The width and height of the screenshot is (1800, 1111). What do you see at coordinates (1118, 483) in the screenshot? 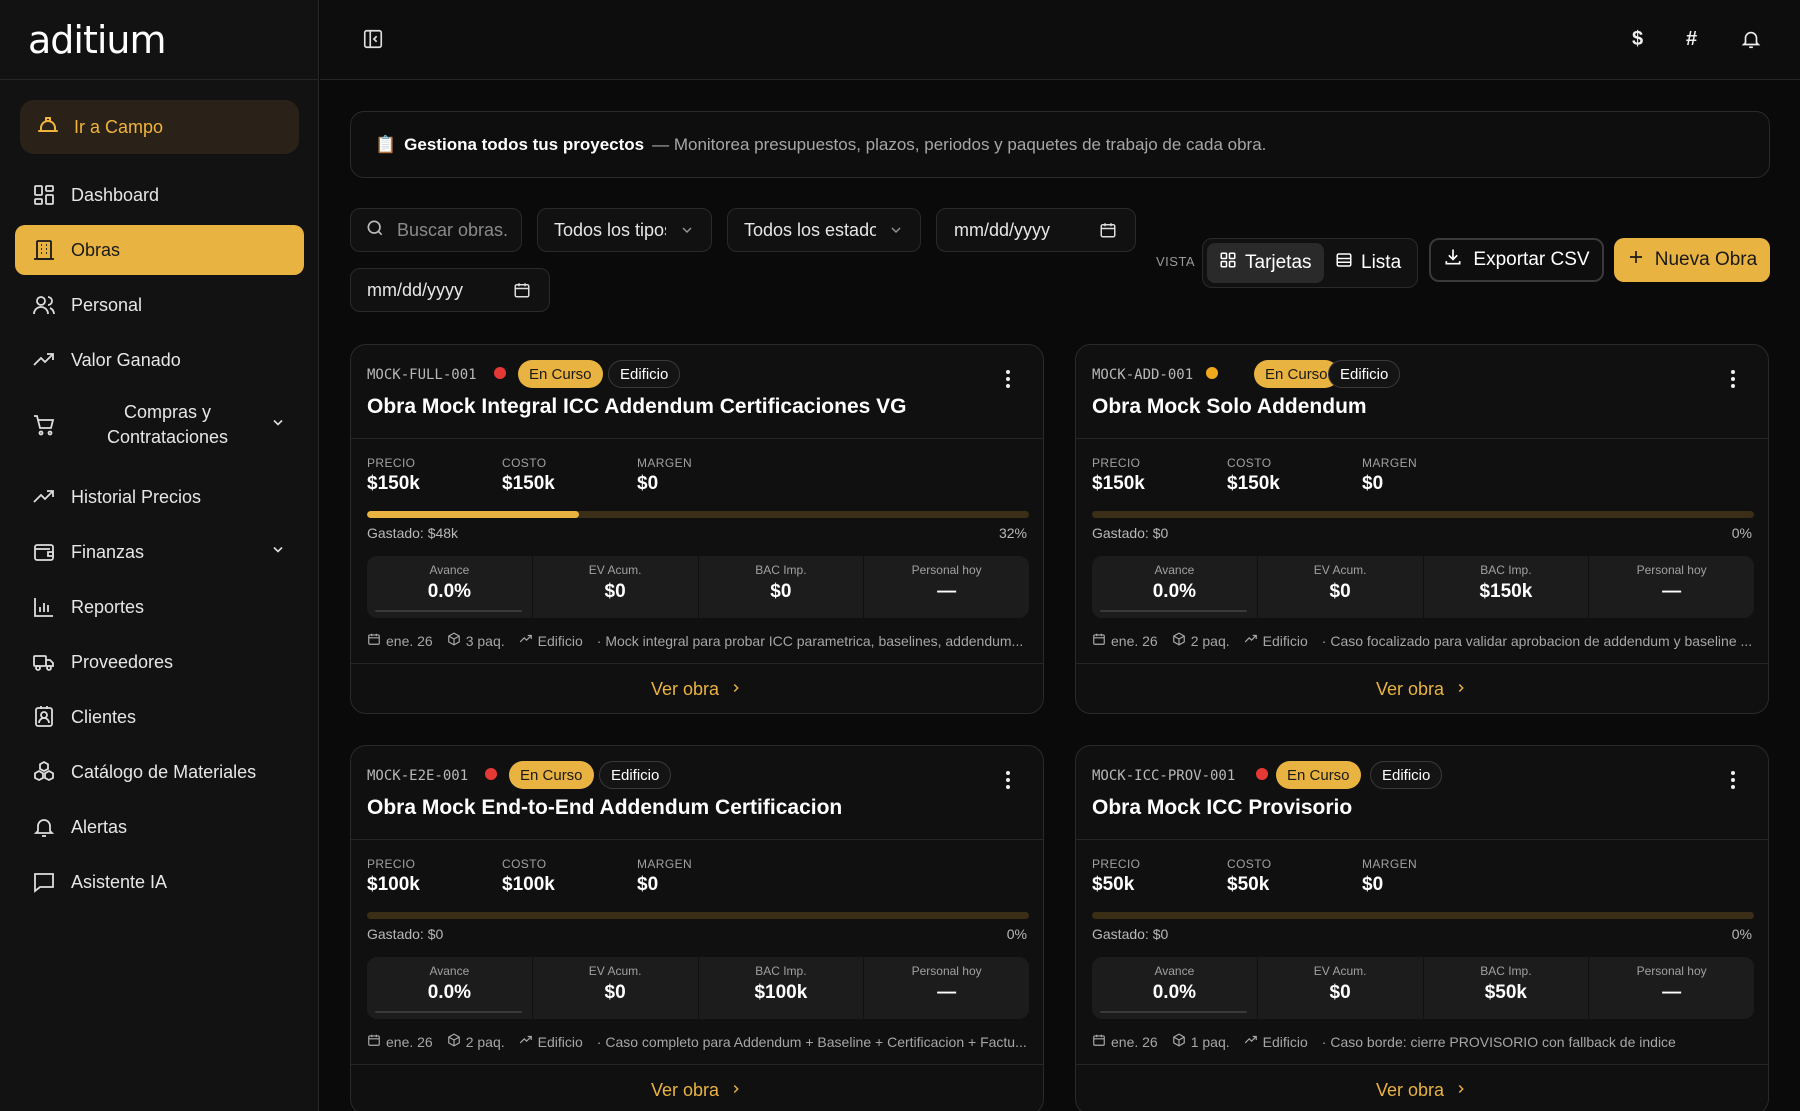
I see `precio-value: $150k` at bounding box center [1118, 483].